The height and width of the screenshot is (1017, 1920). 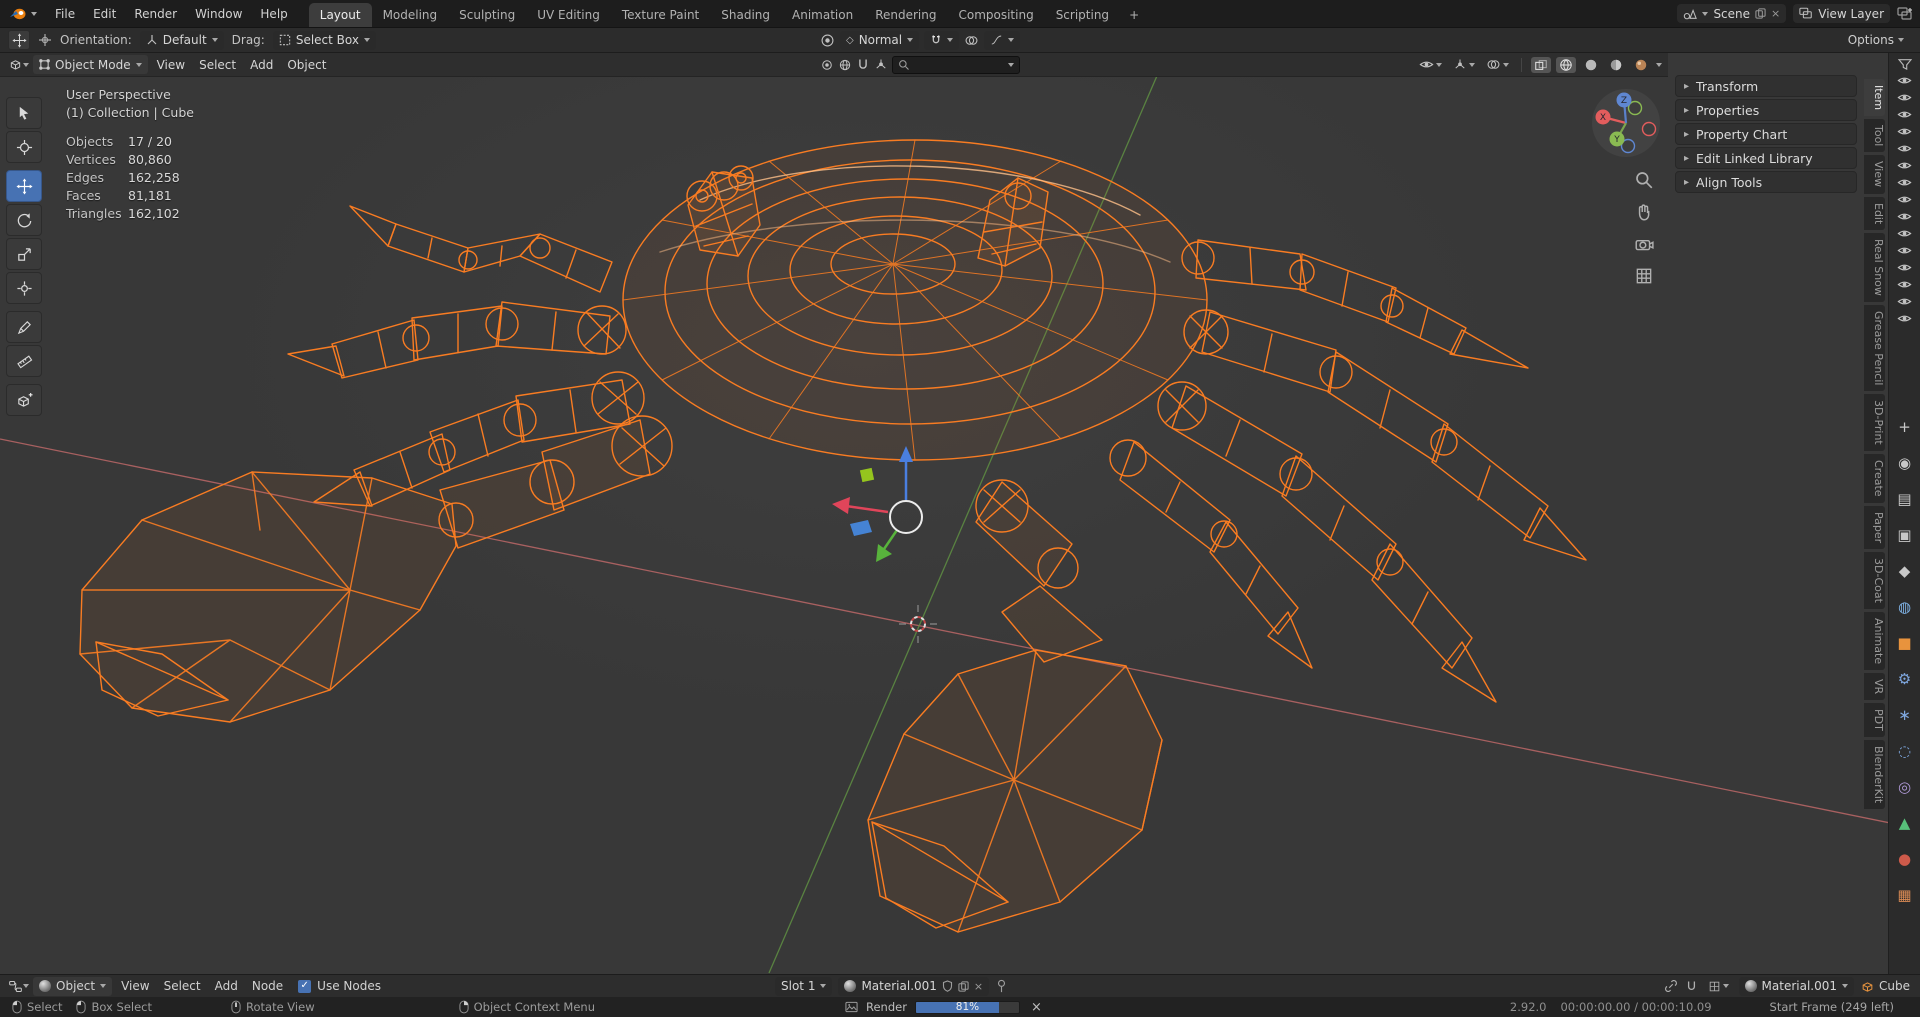 What do you see at coordinates (1904, 643) in the screenshot?
I see `properties-tab: ■` at bounding box center [1904, 643].